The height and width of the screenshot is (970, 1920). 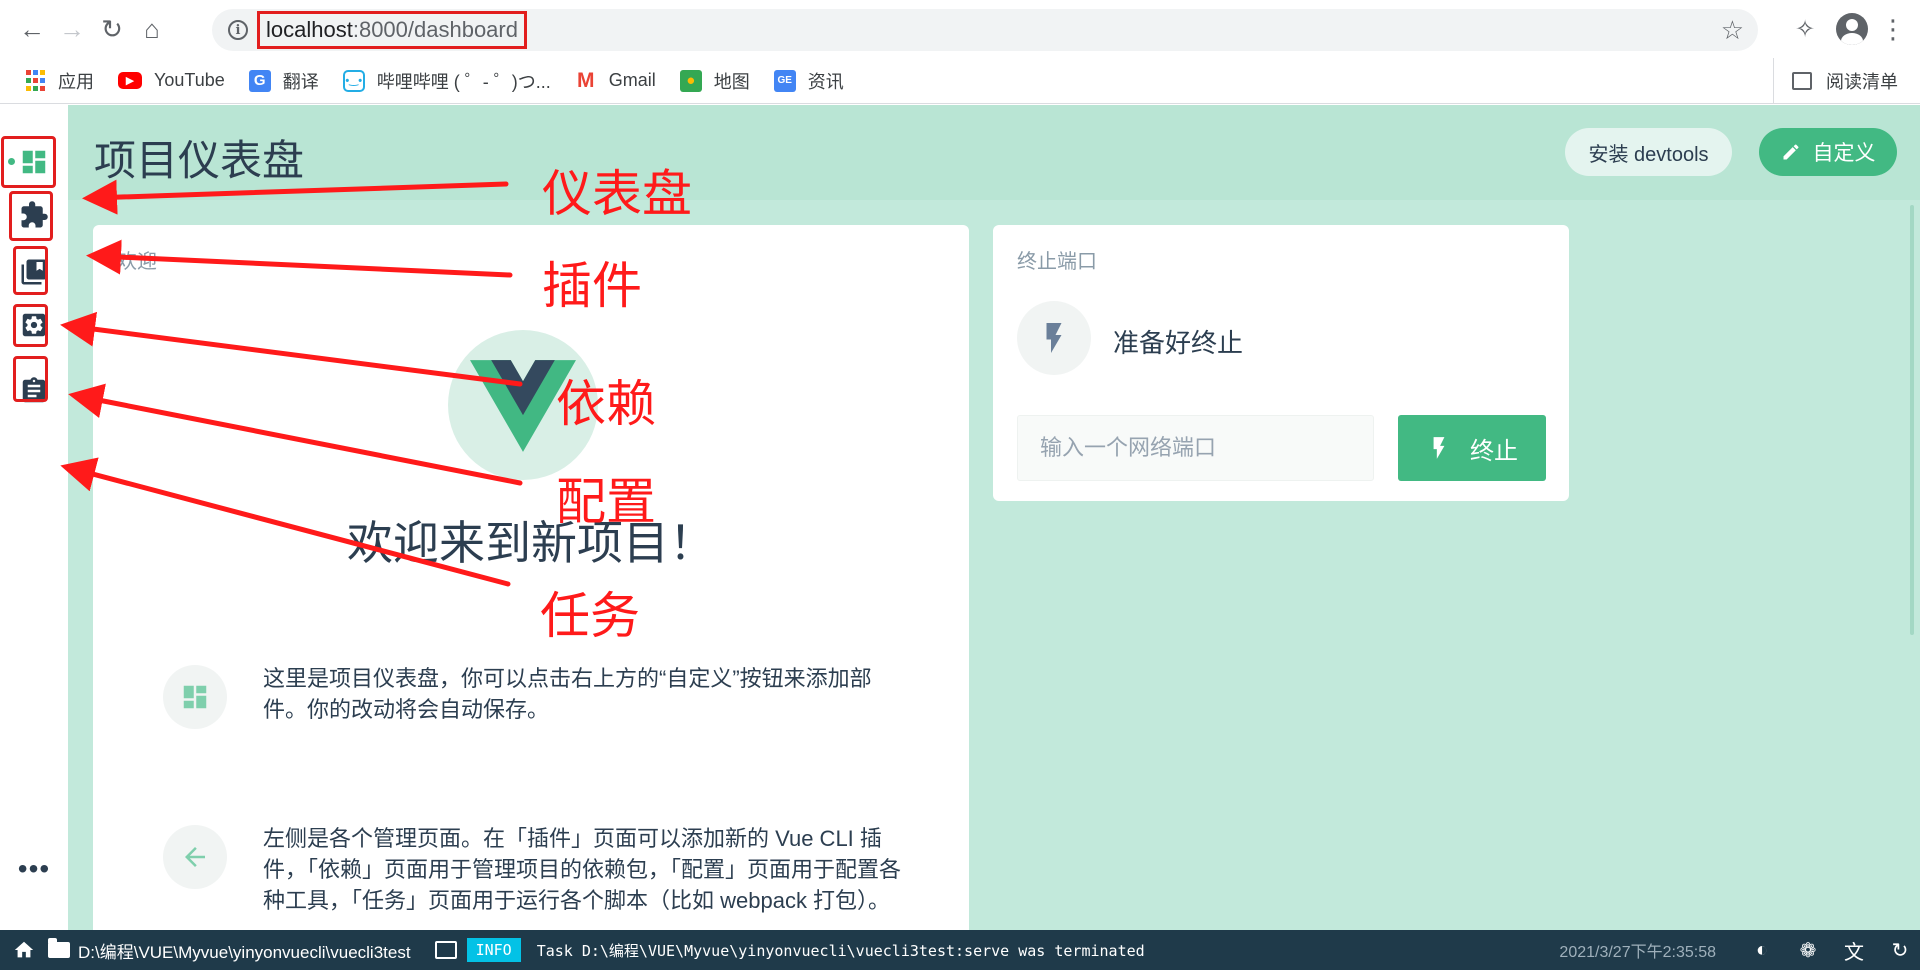 What do you see at coordinates (1854, 950) in the screenshot?
I see `language-icon: 文` at bounding box center [1854, 950].